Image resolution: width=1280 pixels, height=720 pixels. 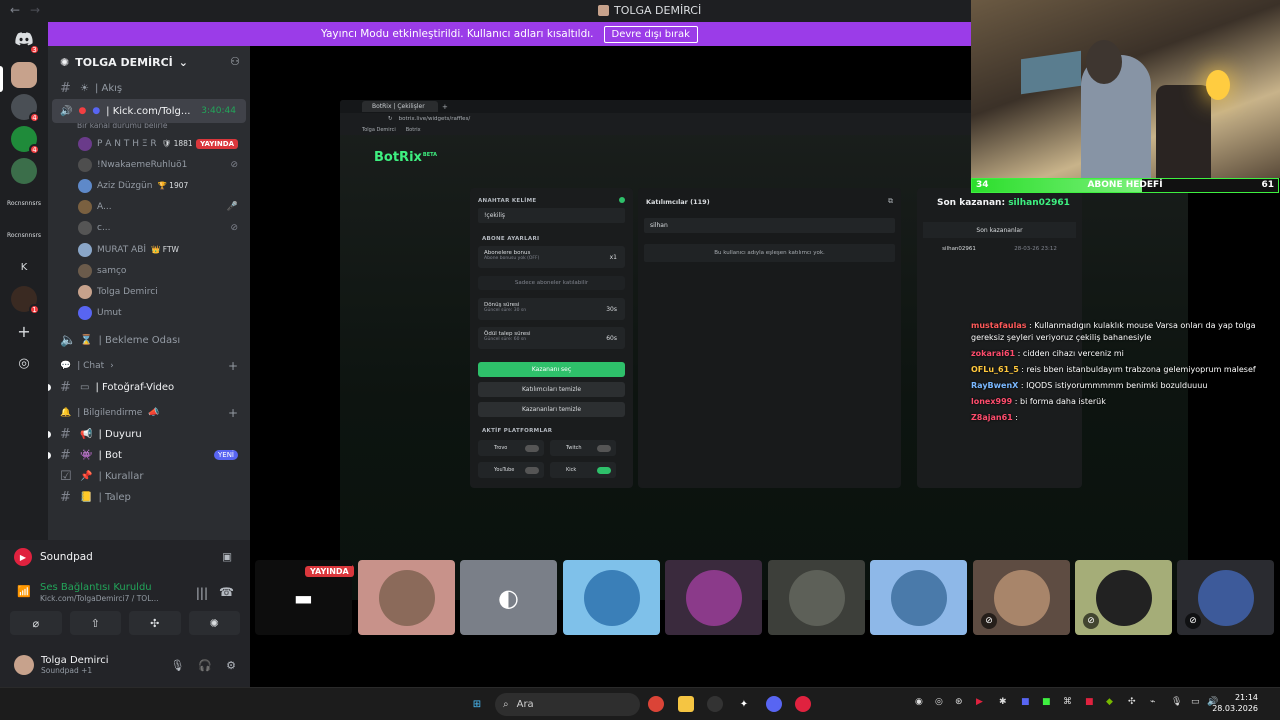 I want to click on sub-bonus-select: x1, so click(x=613, y=257).